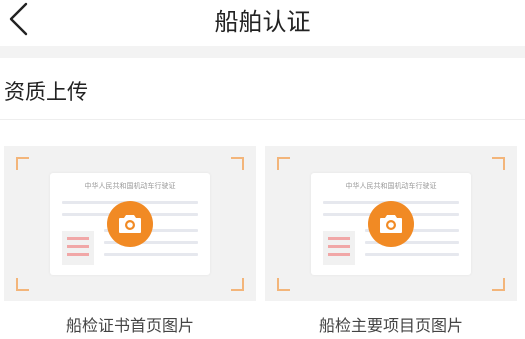 Image resolution: width=525 pixels, height=339 pixels. I want to click on nav-bar: 船舶认证, so click(262, 20).